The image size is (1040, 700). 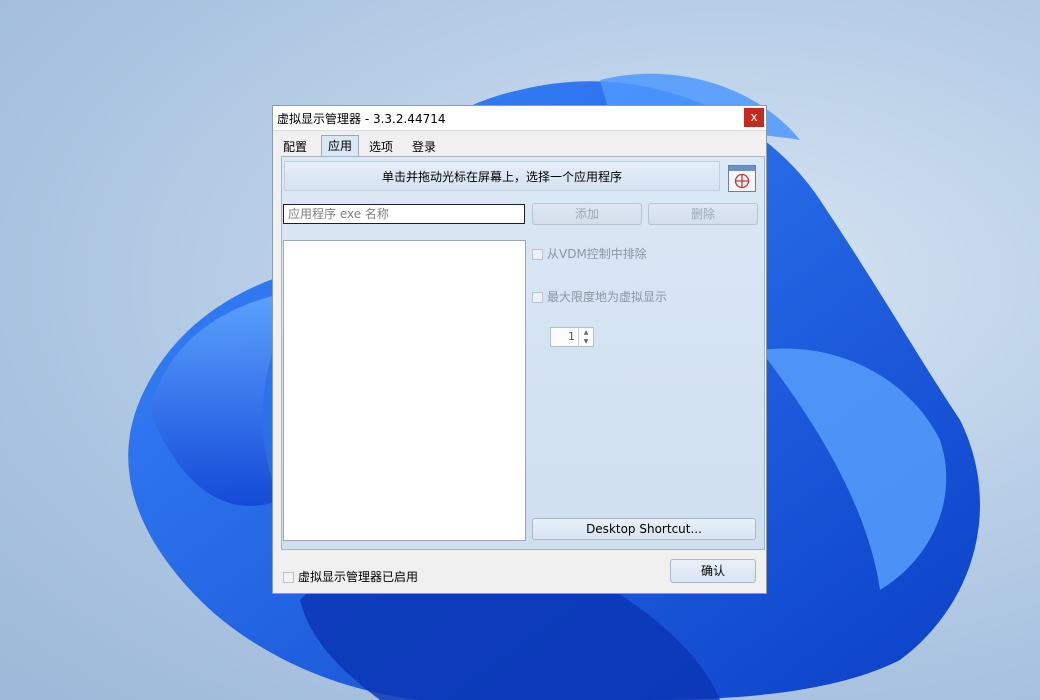 I want to click on delete-button: 删除, so click(x=703, y=214).